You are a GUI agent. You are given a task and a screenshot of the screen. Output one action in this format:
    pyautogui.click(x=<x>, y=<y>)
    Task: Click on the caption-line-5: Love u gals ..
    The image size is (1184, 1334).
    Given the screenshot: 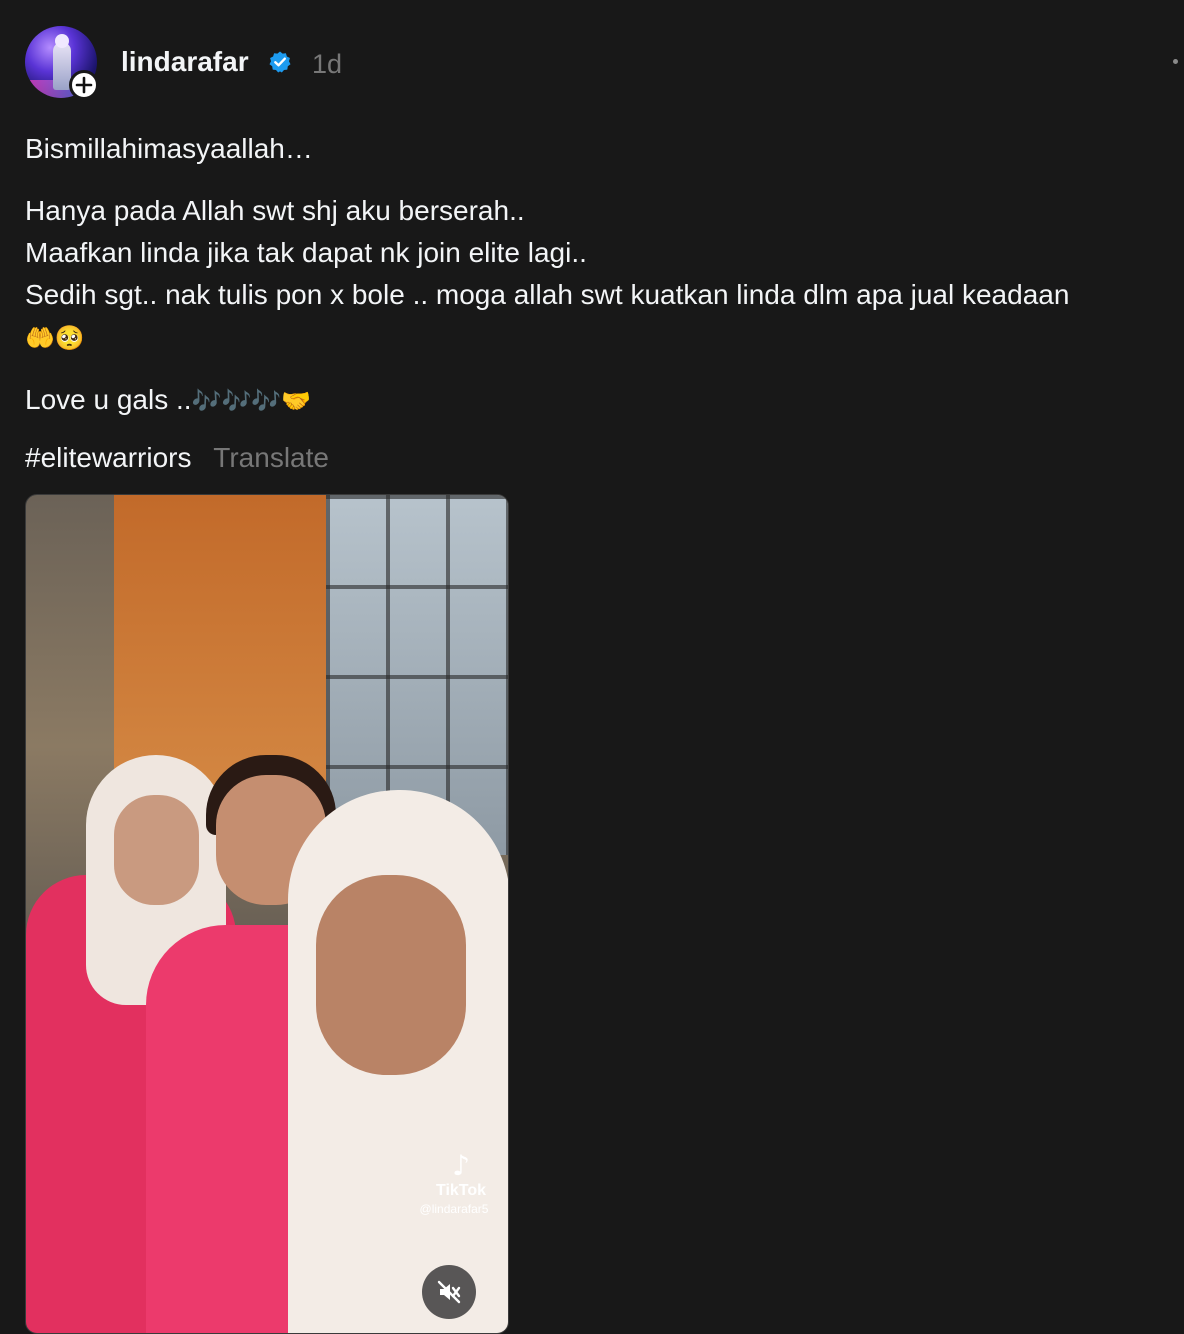 What is the action you would take?
    pyautogui.click(x=108, y=399)
    